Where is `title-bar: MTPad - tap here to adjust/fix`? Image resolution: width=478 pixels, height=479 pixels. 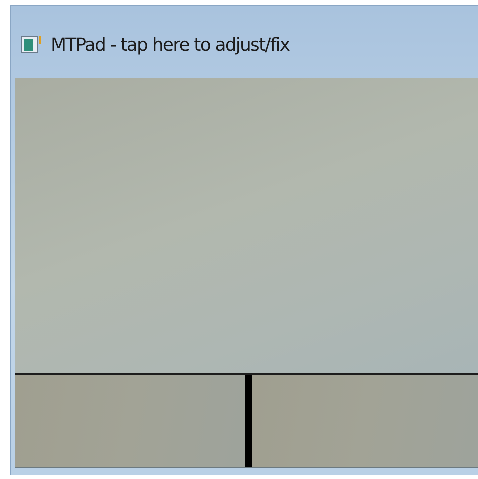 title-bar: MTPad - tap here to adjust/fix is located at coordinates (244, 42).